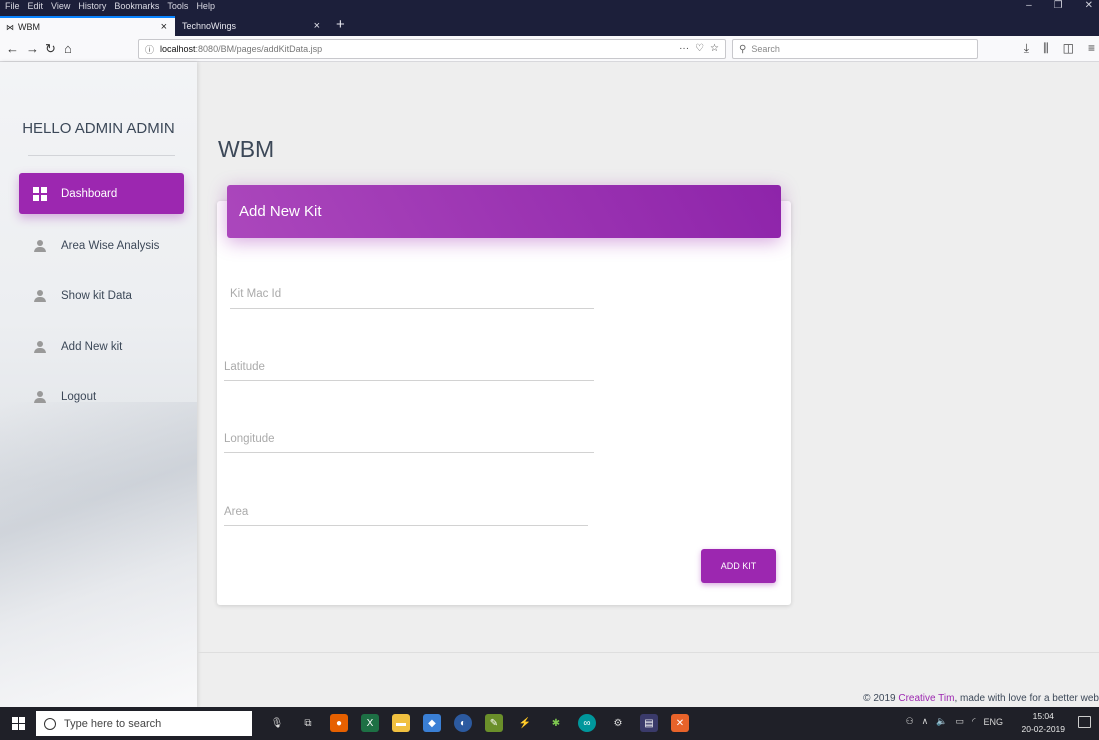  Describe the element at coordinates (249, 439) in the screenshot. I see `longitude-label: Longitude` at that location.